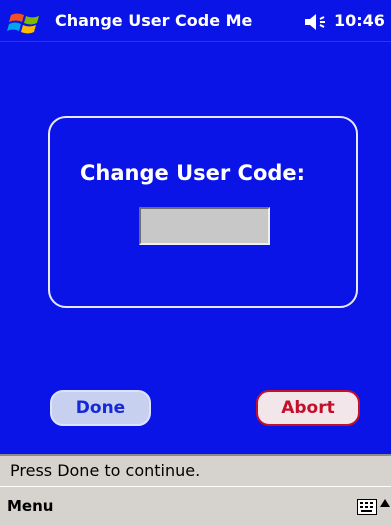 This screenshot has width=391, height=526. Describe the element at coordinates (195, 506) in the screenshot. I see `menu-bar: Menu` at that location.